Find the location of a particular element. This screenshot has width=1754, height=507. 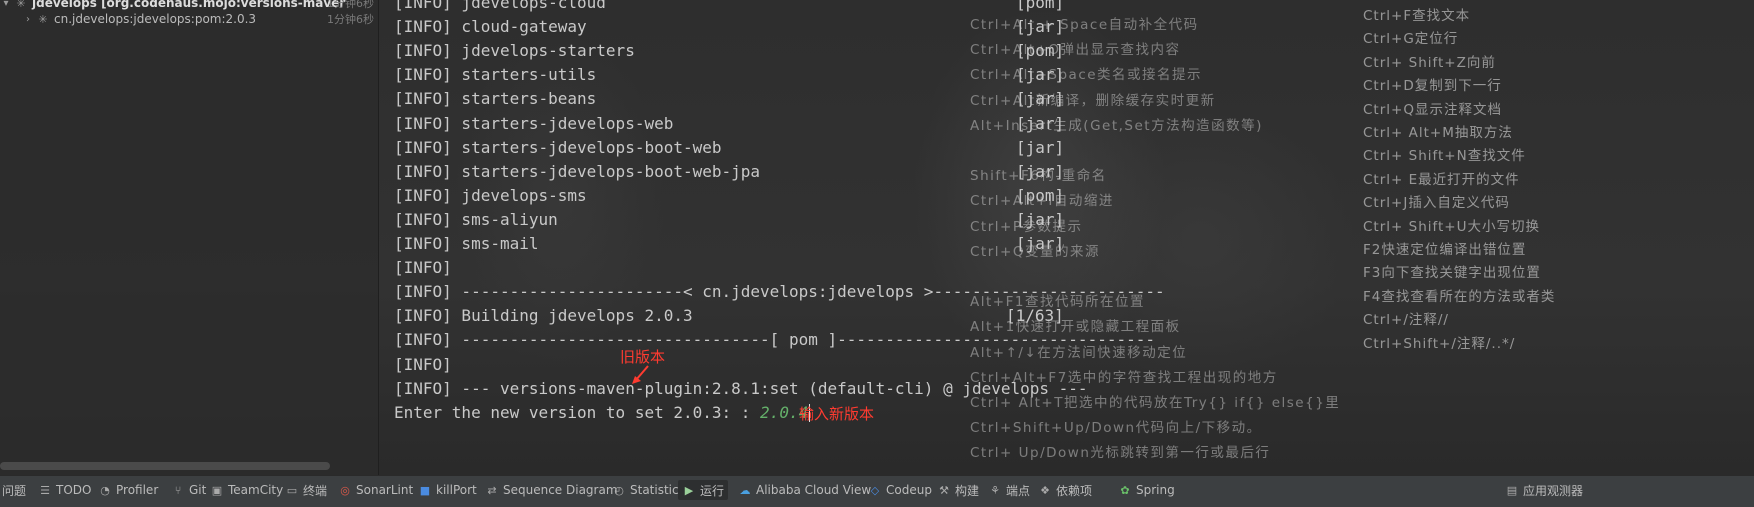

tool-window-label: 应用观测器 is located at coordinates (1553, 490).